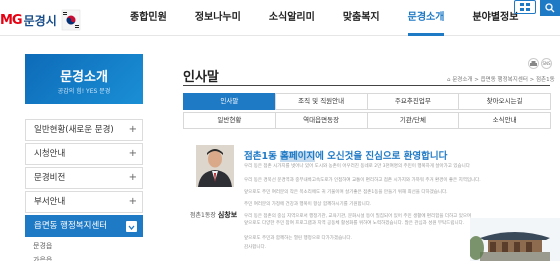  I want to click on title-icons: SNS, so click(540, 63).